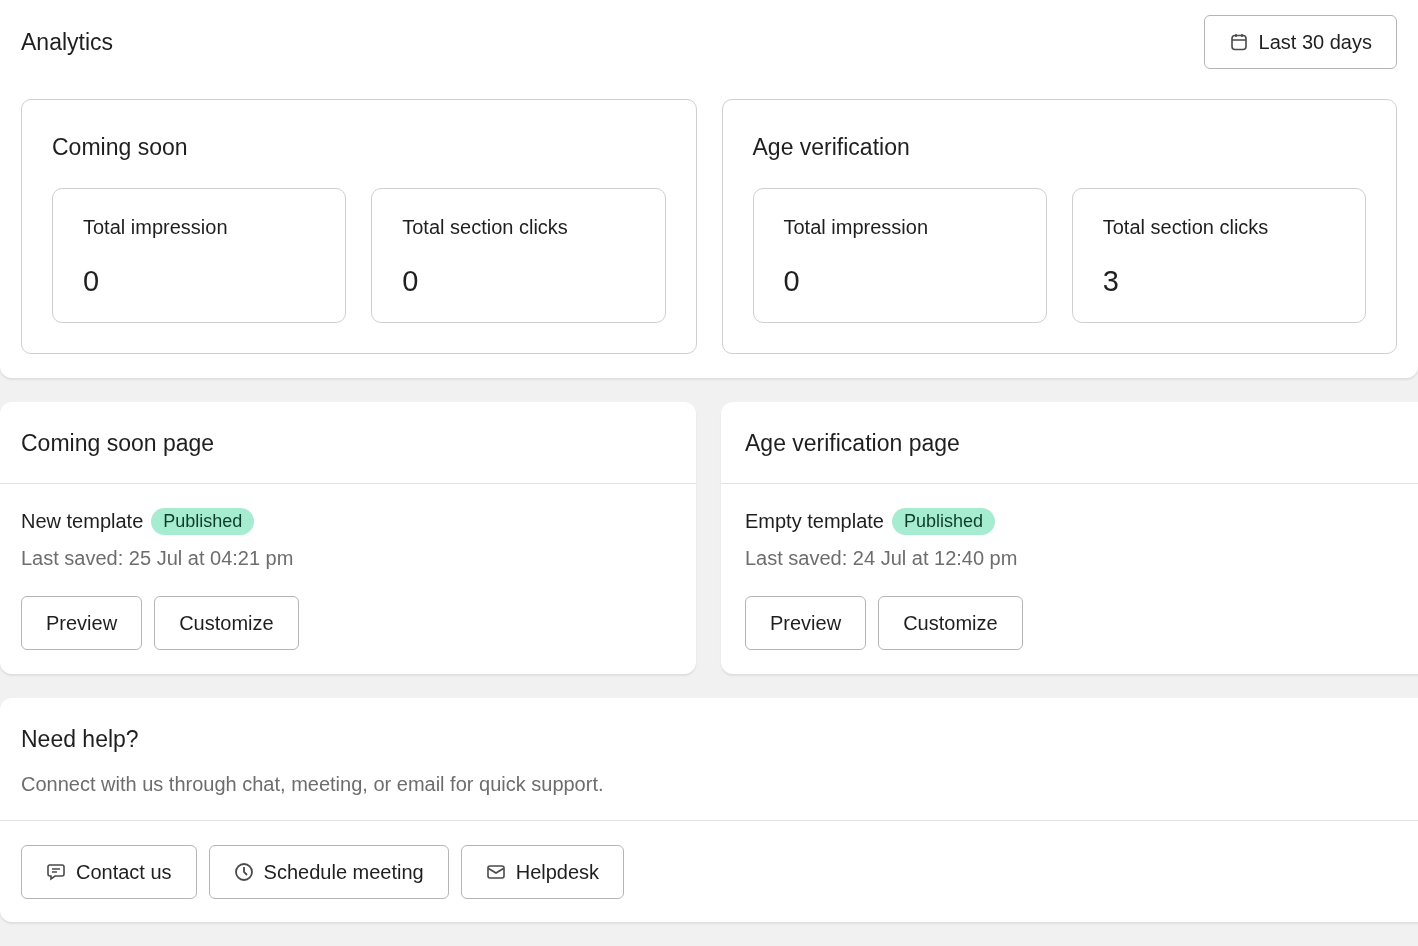 The image size is (1418, 946). Describe the element at coordinates (831, 147) in the screenshot. I see `panel-title: Age verification` at that location.